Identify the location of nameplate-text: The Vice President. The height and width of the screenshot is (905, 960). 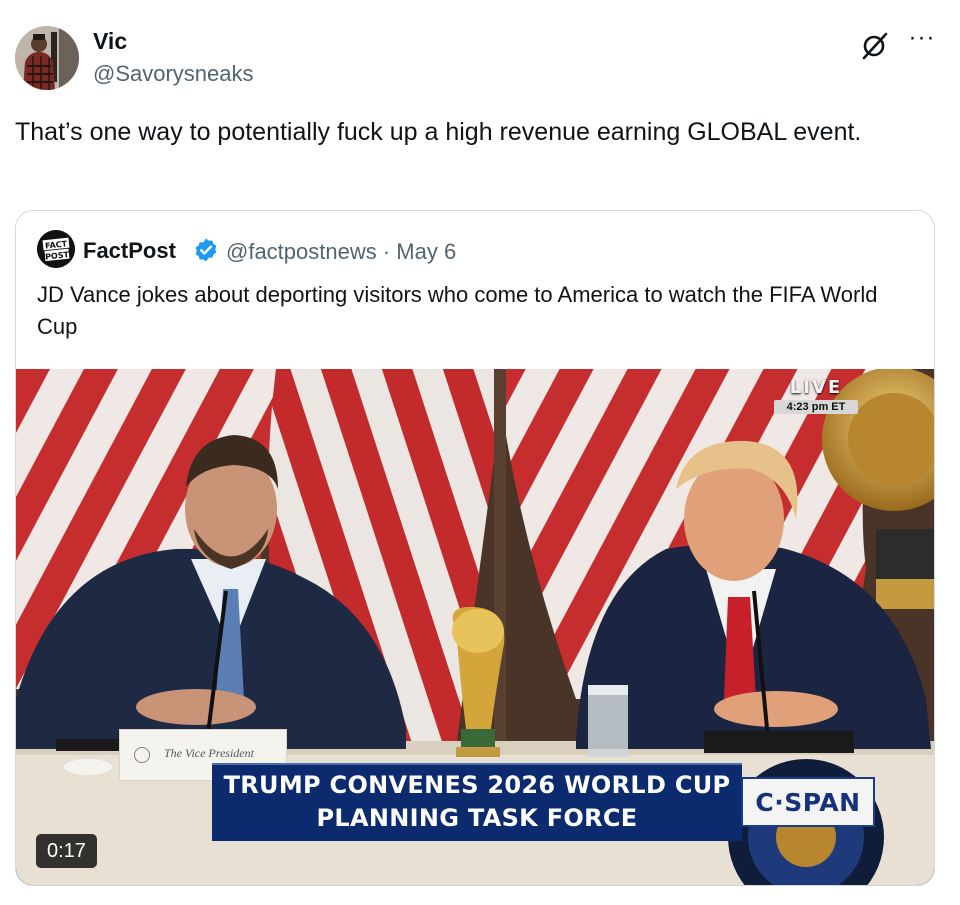
(209, 753).